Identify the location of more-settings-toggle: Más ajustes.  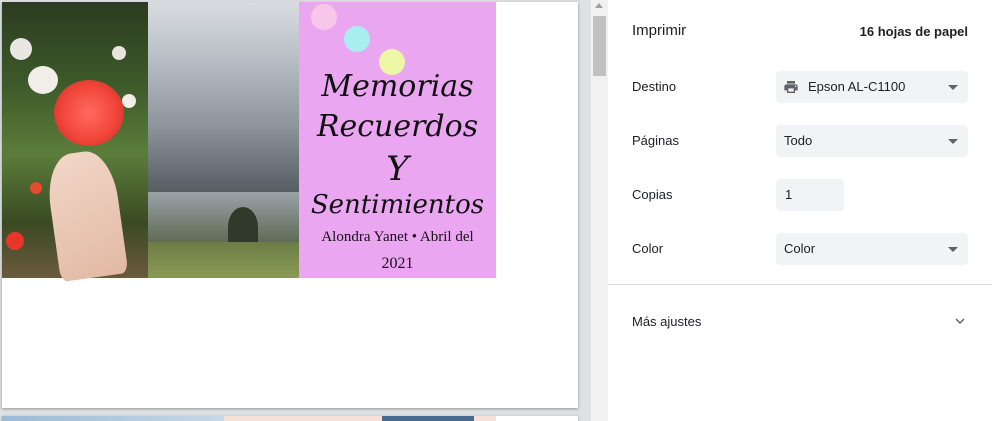
(666, 321).